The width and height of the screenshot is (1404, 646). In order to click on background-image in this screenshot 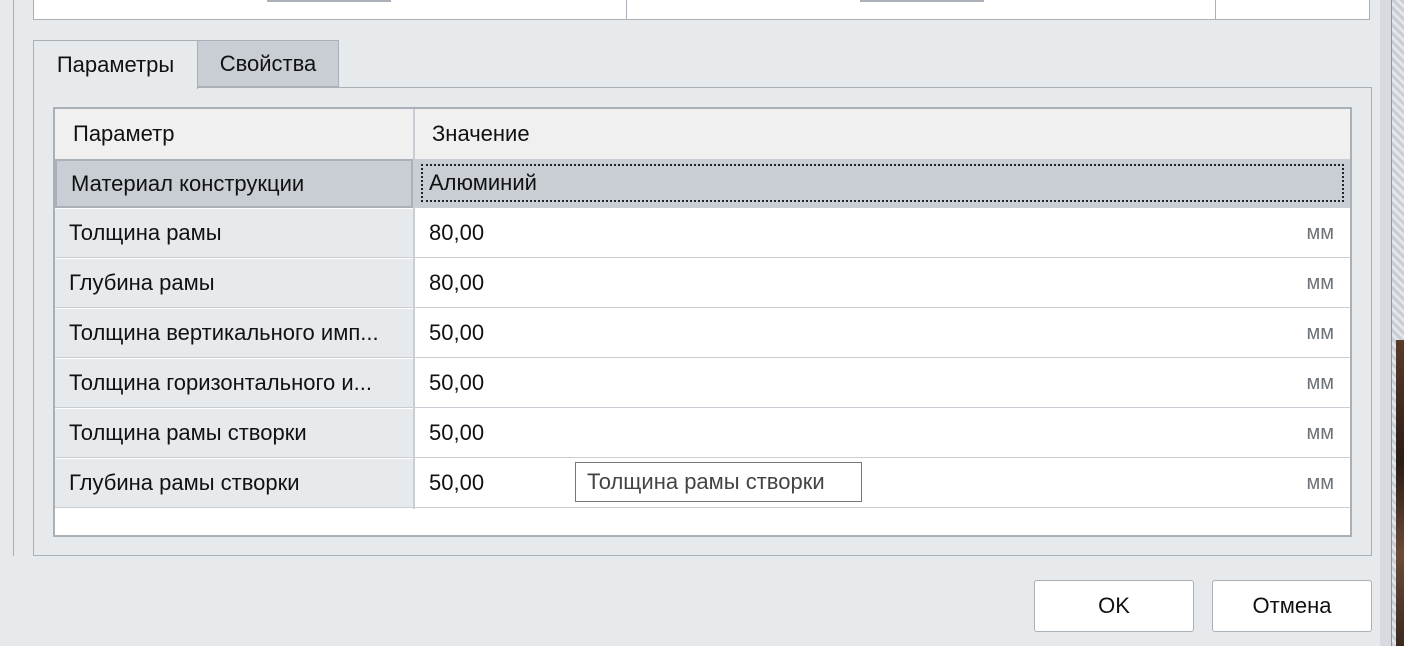, I will do `click(1400, 493)`.